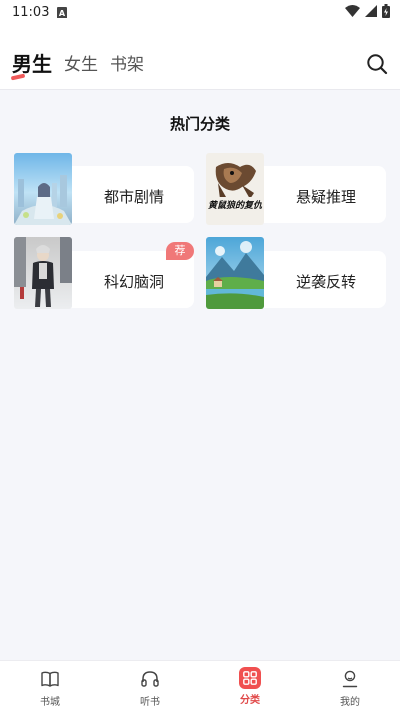 The height and width of the screenshot is (712, 400). What do you see at coordinates (326, 282) in the screenshot?
I see `category-label: 逆袭反转` at bounding box center [326, 282].